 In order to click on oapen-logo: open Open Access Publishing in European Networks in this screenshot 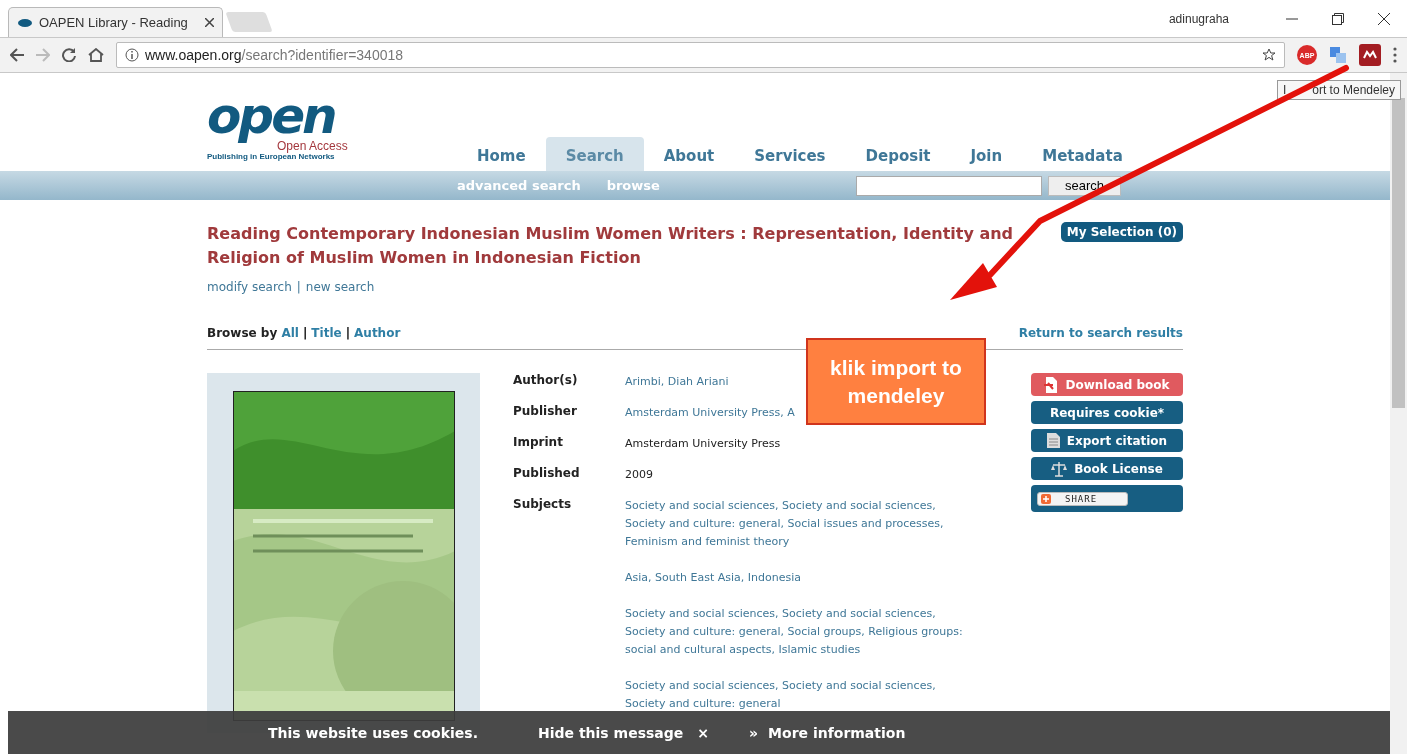, I will do `click(332, 131)`.